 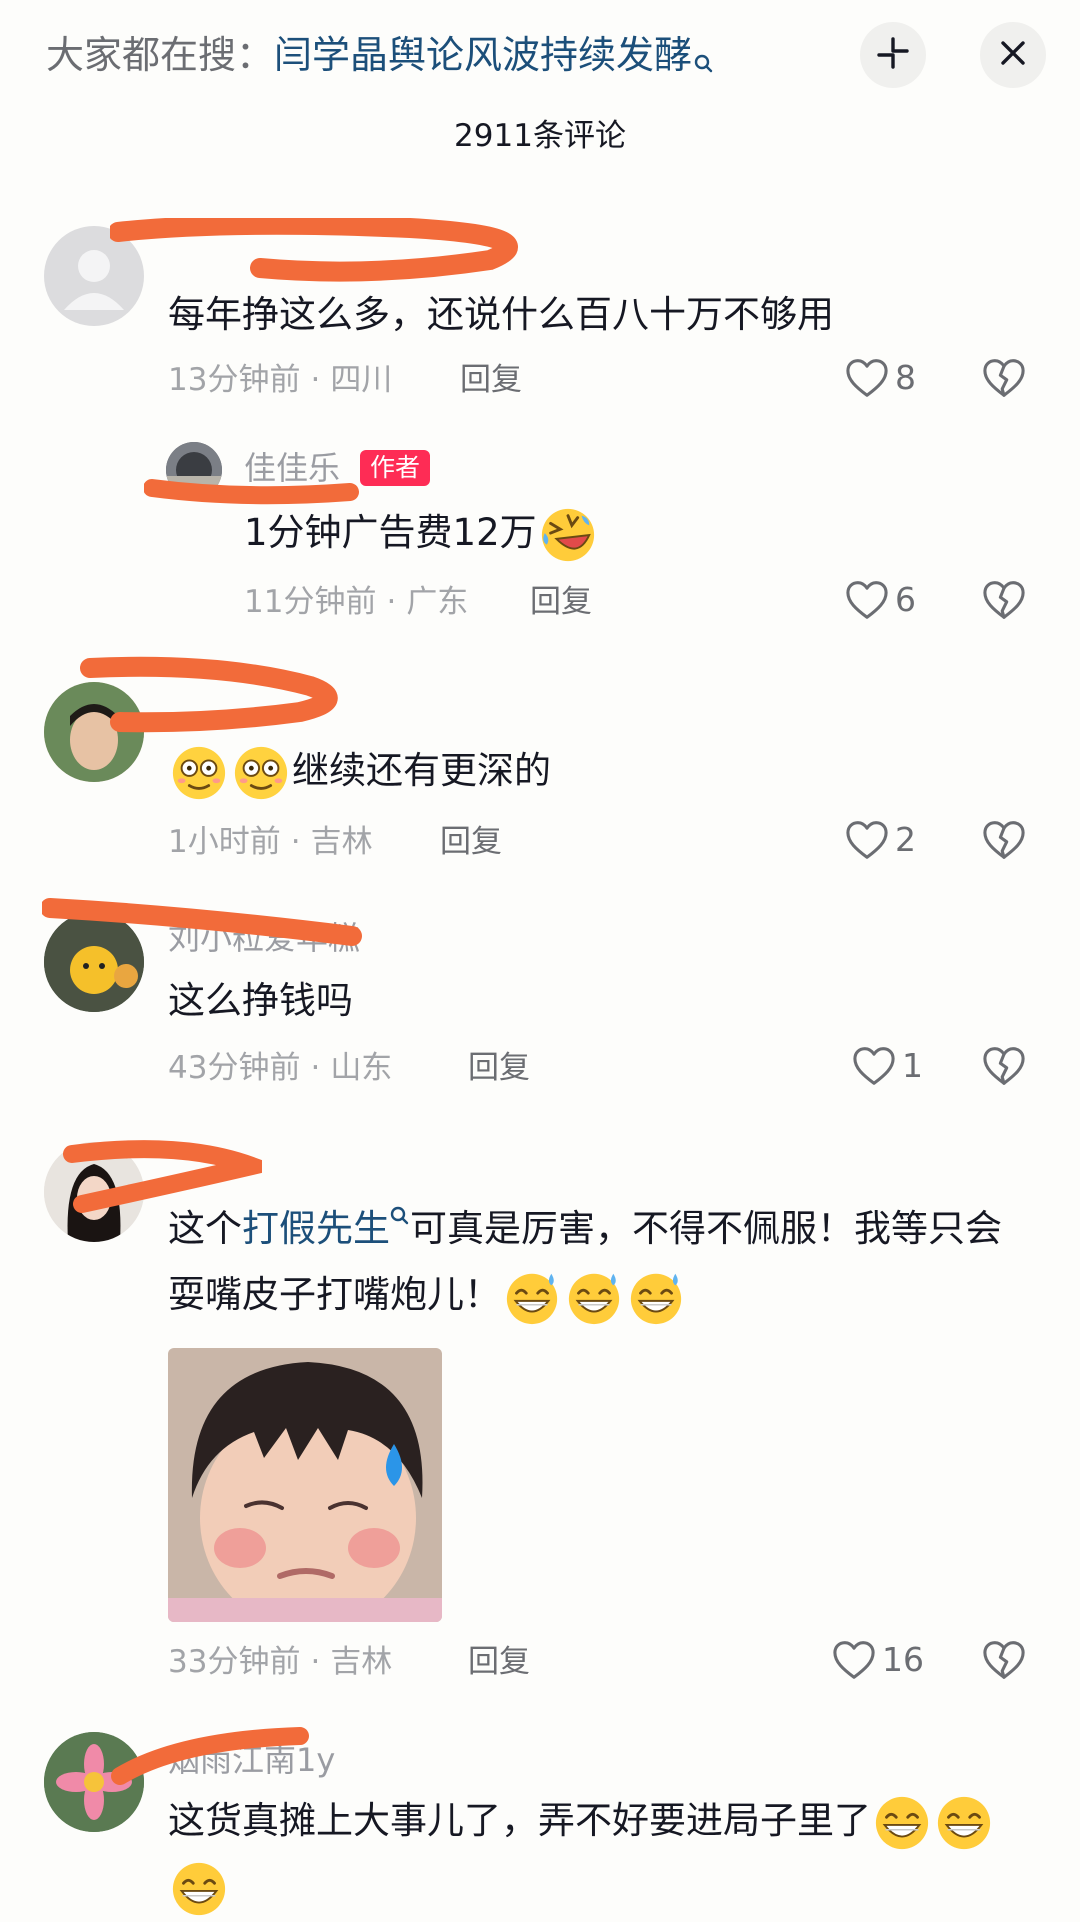 What do you see at coordinates (234, 1068) in the screenshot?
I see `comment-time: 43分钟前` at bounding box center [234, 1068].